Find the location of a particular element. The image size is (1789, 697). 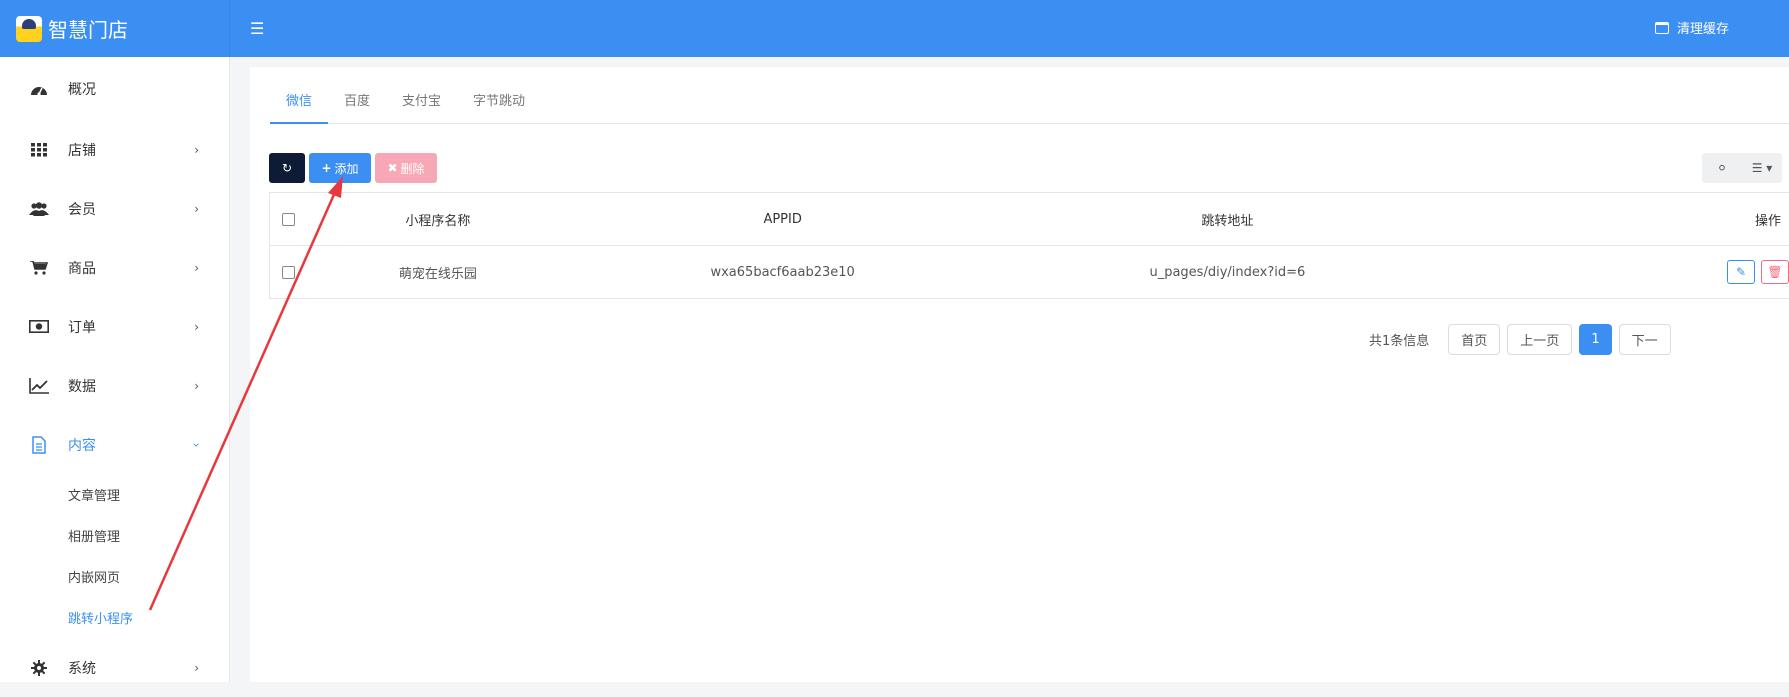

table-header-row: 小程序名称 APPID 跳转地址 操作 is located at coordinates (1029, 219).